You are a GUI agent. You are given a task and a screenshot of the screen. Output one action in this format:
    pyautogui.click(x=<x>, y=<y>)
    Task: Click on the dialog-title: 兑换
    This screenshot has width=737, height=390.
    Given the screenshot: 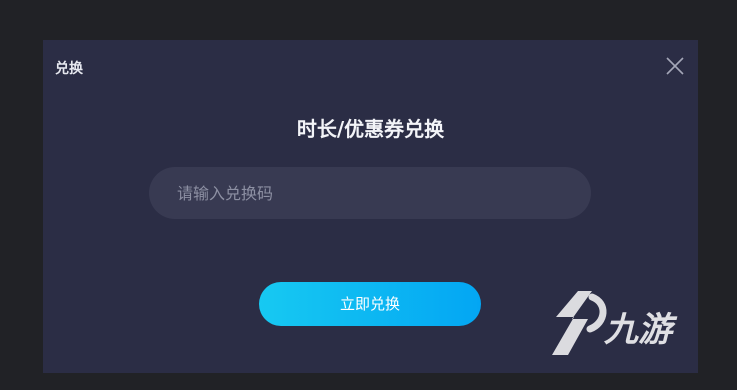 What is the action you would take?
    pyautogui.click(x=69, y=69)
    